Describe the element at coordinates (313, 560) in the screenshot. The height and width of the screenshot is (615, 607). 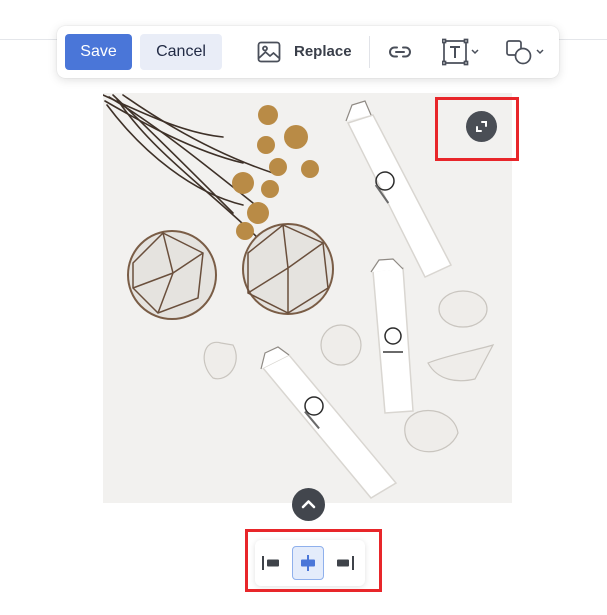
I see `highlight-outline-alignment` at that location.